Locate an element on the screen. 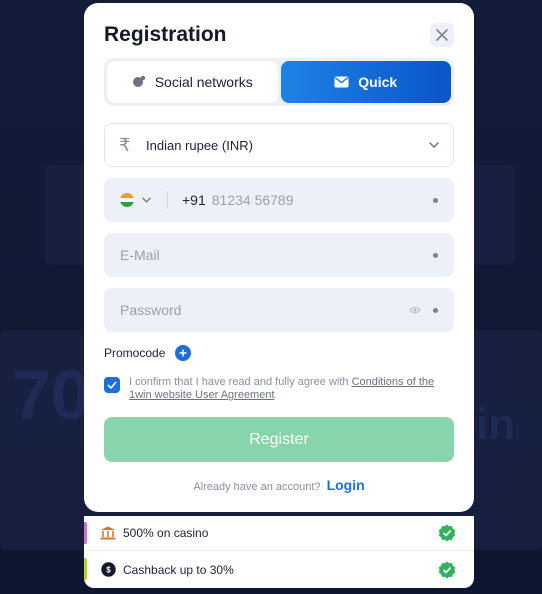 This screenshot has height=594, width=542. tab-social-networks: Social networks is located at coordinates (192, 82).